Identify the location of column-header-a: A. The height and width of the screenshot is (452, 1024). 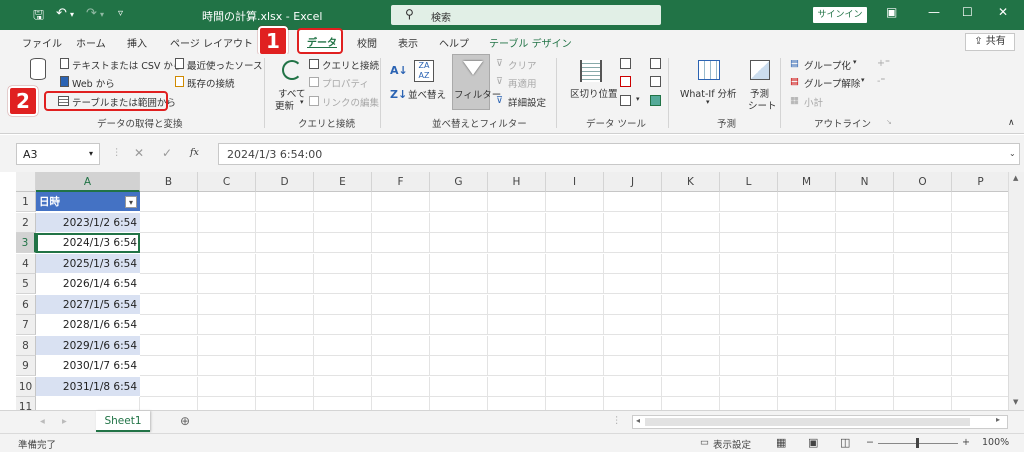
(88, 182).